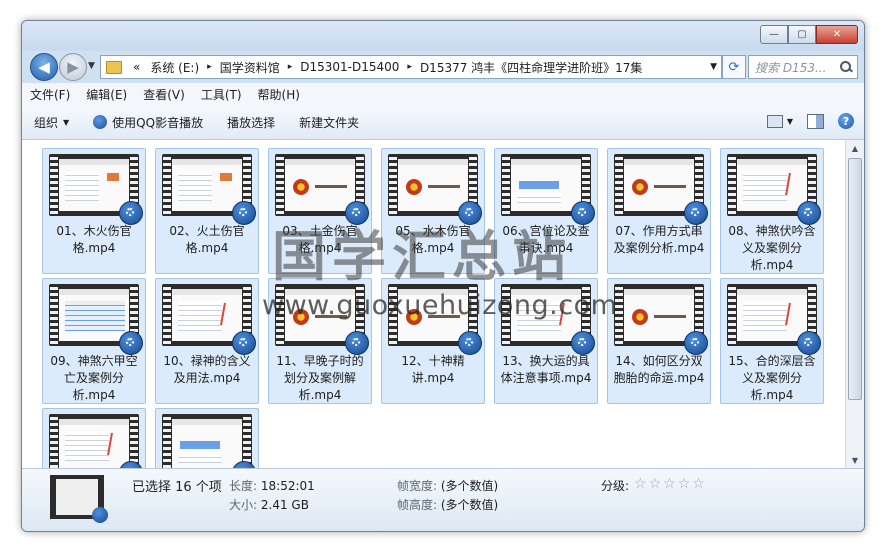 The height and width of the screenshot is (550, 884). I want to click on frame-height-value: (多个数值), so click(469, 505).